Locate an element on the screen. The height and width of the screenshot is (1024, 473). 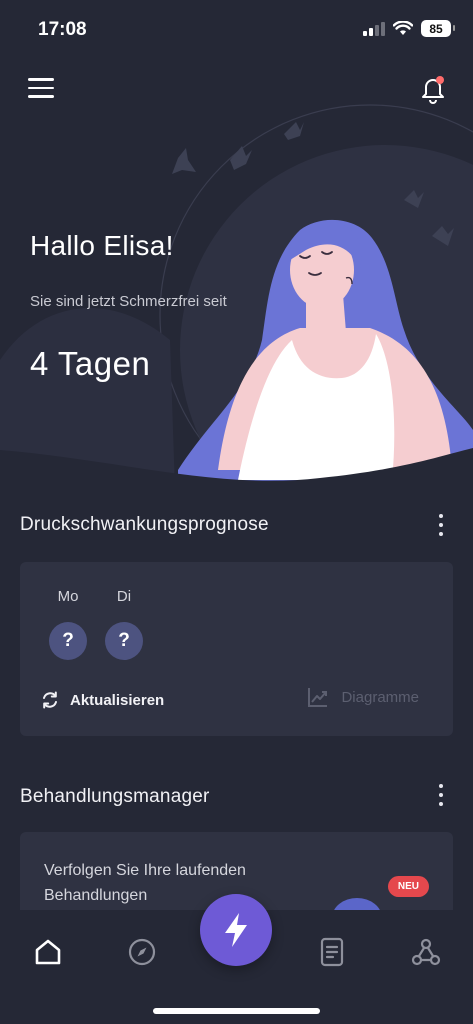
forecast-section-title: Druckschwankungsprognose is located at coordinates (144, 524).